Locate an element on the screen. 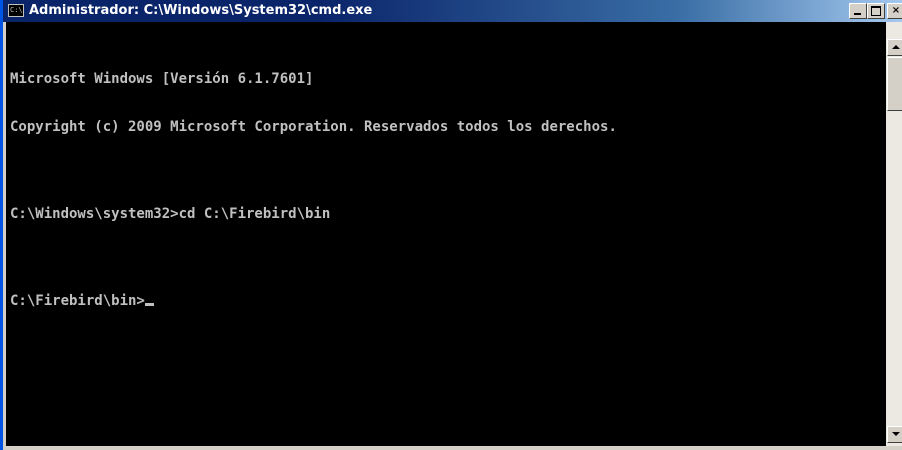 This screenshot has height=450, width=902. console-prompt: C:\Firebird\bin> is located at coordinates (77, 301).